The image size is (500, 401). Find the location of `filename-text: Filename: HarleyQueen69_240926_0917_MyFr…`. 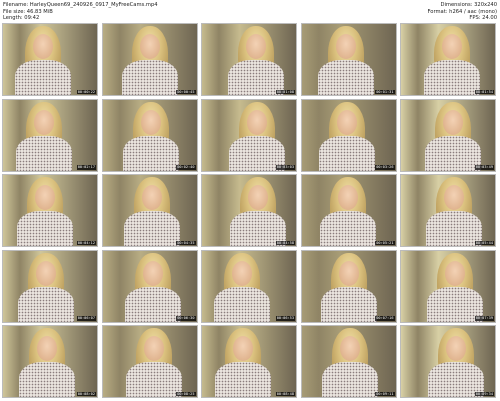

filename-text: Filename: HarleyQueen69_240926_0917_MyFr… is located at coordinates (80, 5).